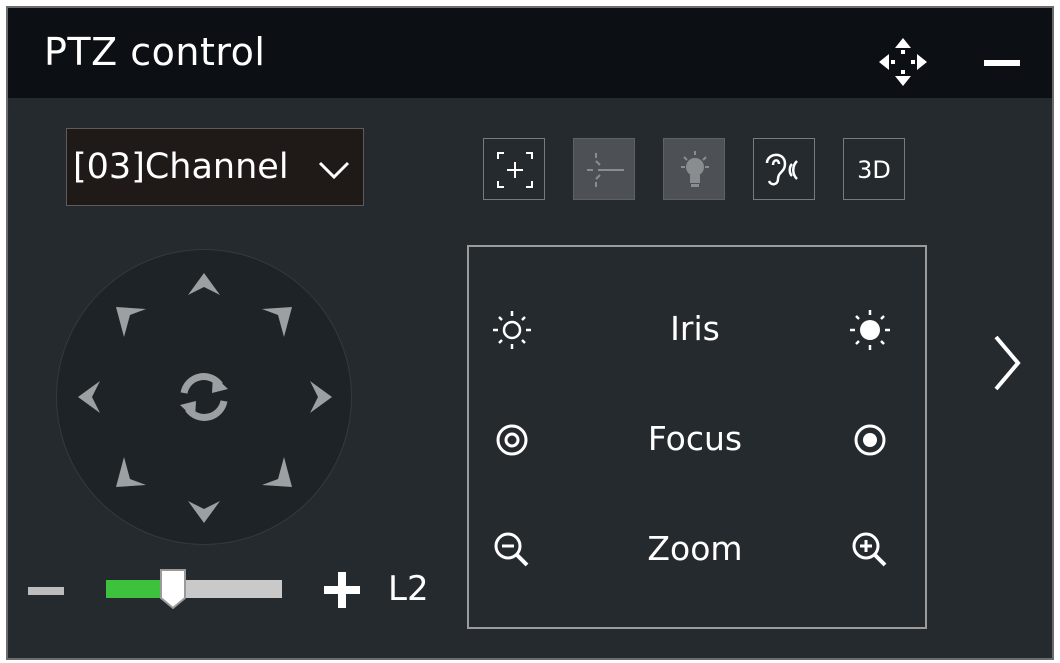  I want to click on speed-increase-button, so click(342, 590).